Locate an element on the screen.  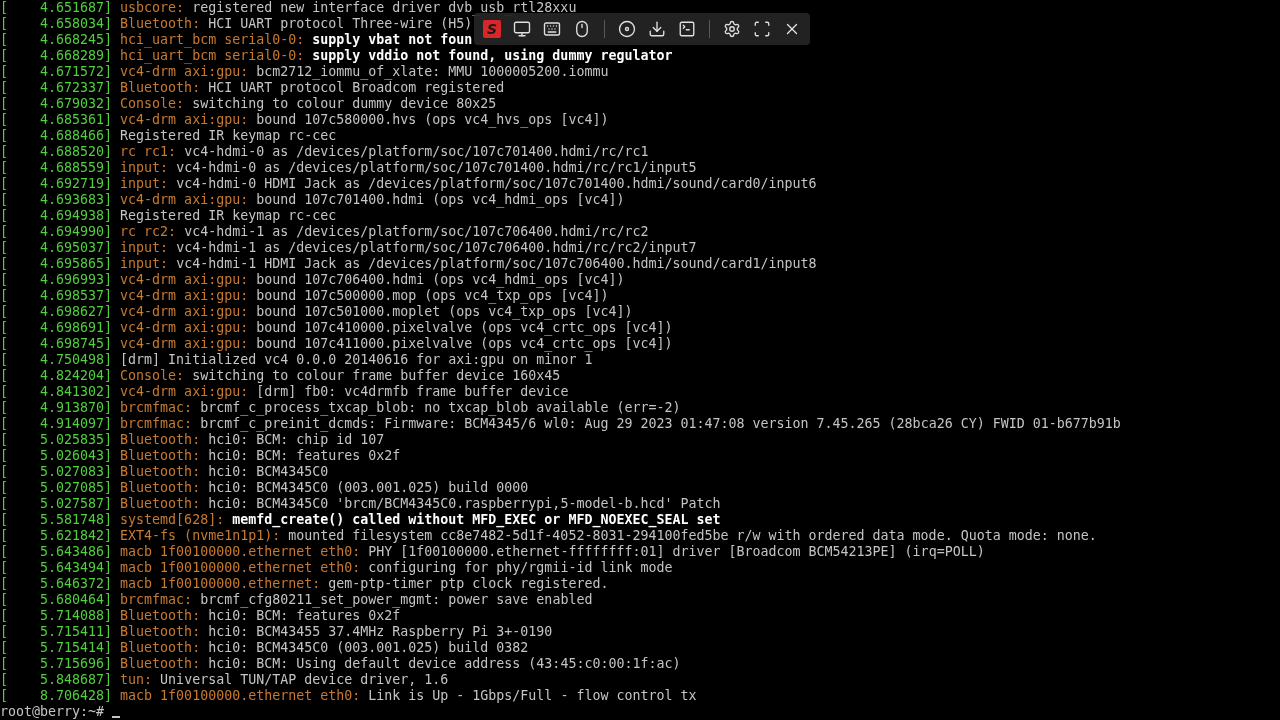
log-timestamp: [ 4.671572] is located at coordinates (56, 72).